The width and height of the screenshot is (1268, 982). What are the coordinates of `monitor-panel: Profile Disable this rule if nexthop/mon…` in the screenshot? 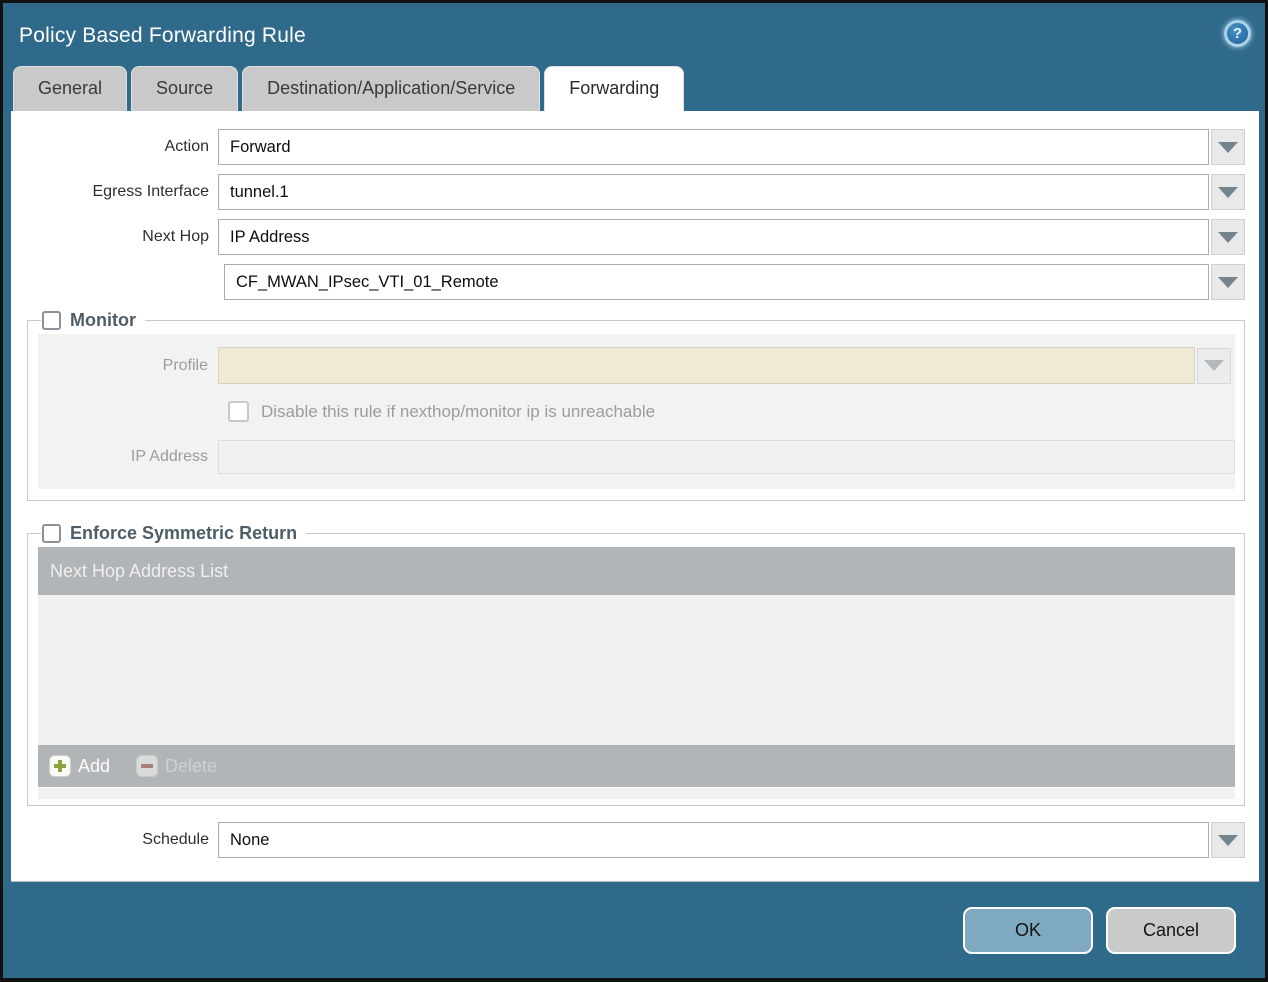 It's located at (636, 411).